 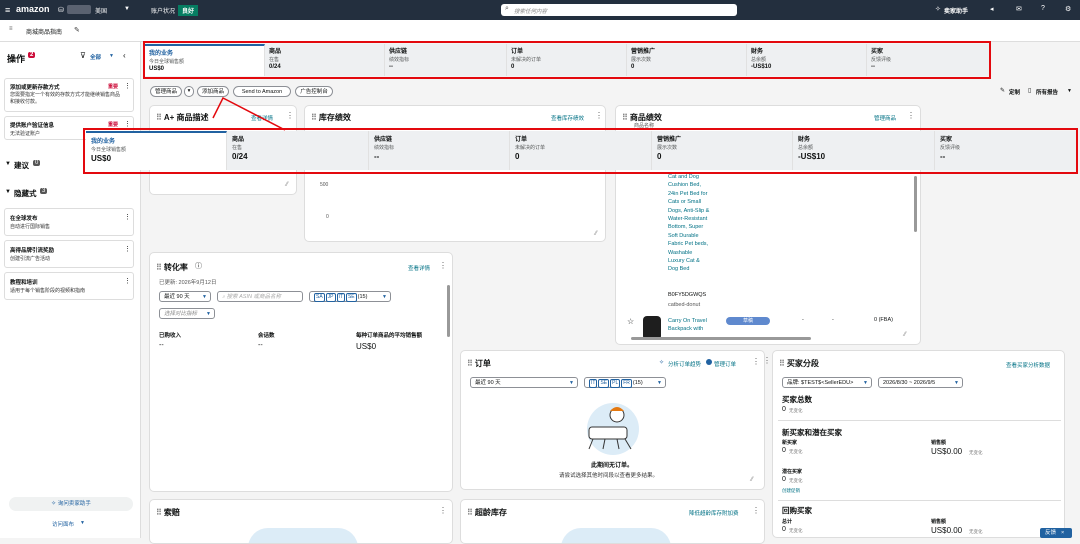 I want to click on help-icon: ?, so click(x=1043, y=8).